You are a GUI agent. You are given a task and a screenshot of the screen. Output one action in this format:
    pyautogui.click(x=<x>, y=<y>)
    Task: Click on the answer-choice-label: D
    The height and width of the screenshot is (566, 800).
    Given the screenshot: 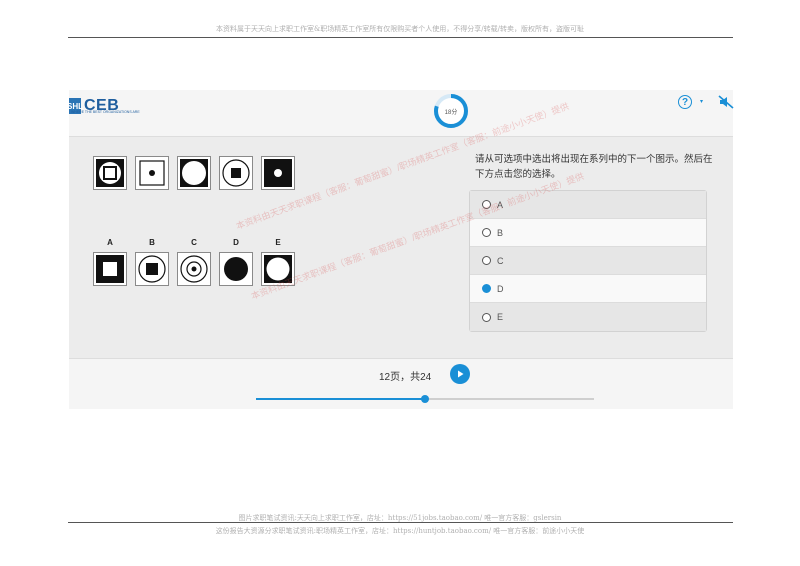 What is the action you would take?
    pyautogui.click(x=500, y=288)
    